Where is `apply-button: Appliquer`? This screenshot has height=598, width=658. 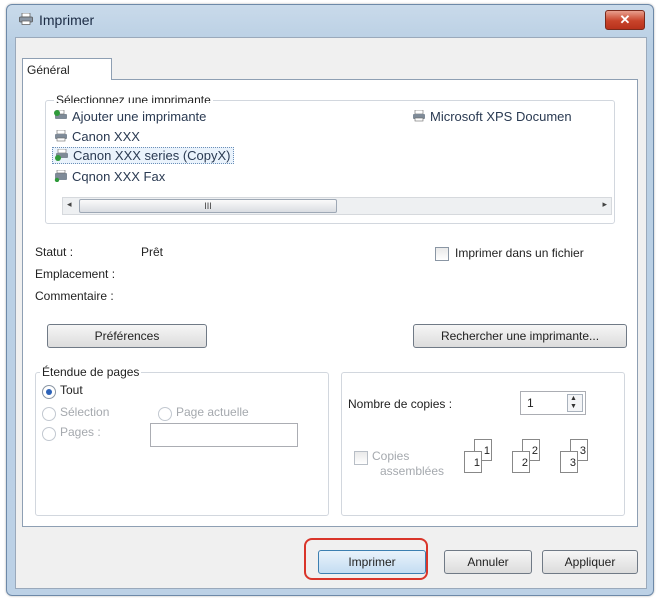
apply-button: Appliquer is located at coordinates (590, 562).